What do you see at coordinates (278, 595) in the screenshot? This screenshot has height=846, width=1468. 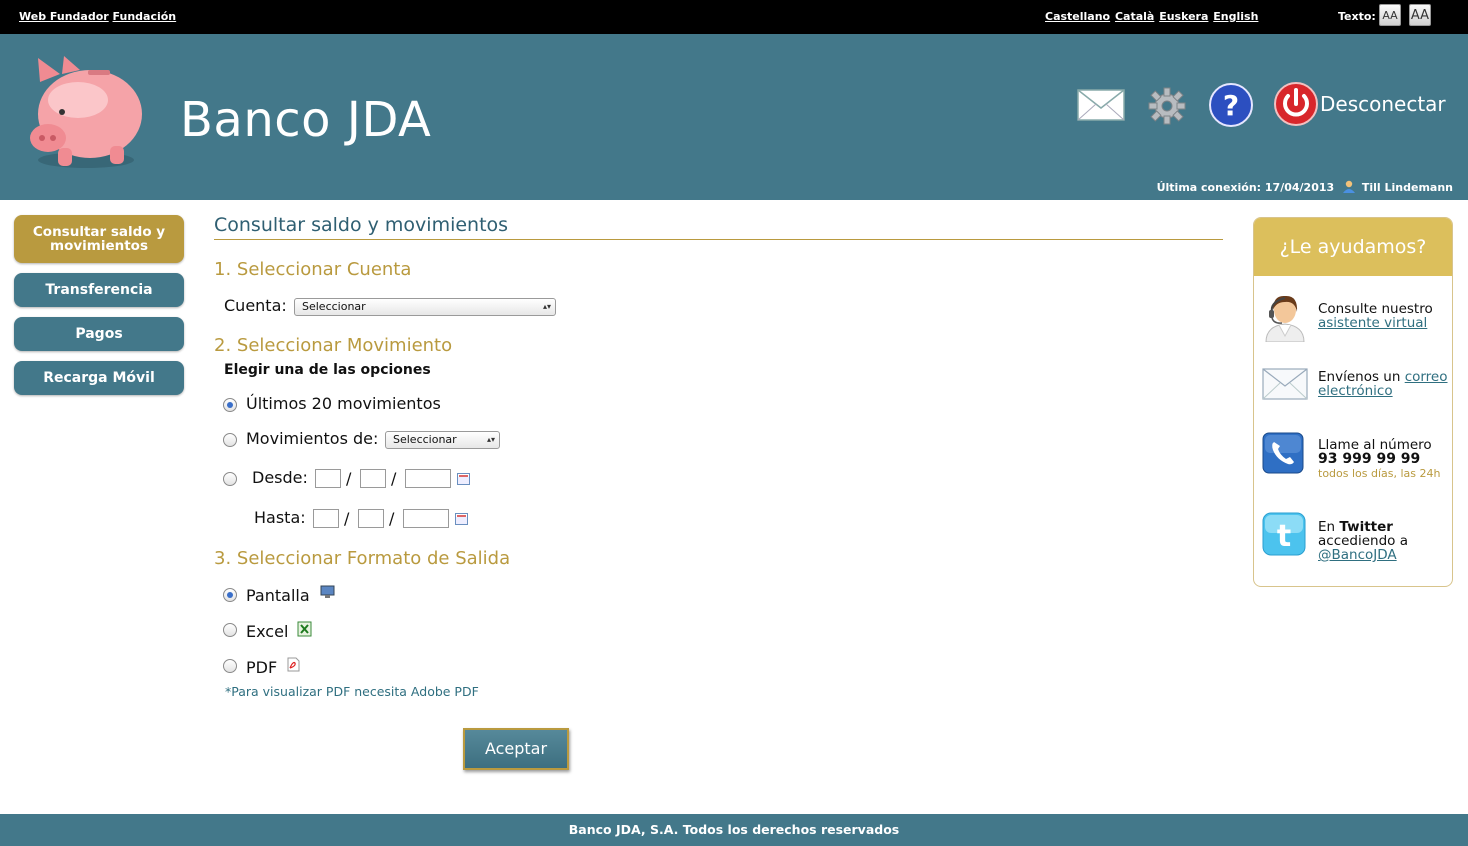 I see `radio-format-screen-label: Pantalla` at bounding box center [278, 595].